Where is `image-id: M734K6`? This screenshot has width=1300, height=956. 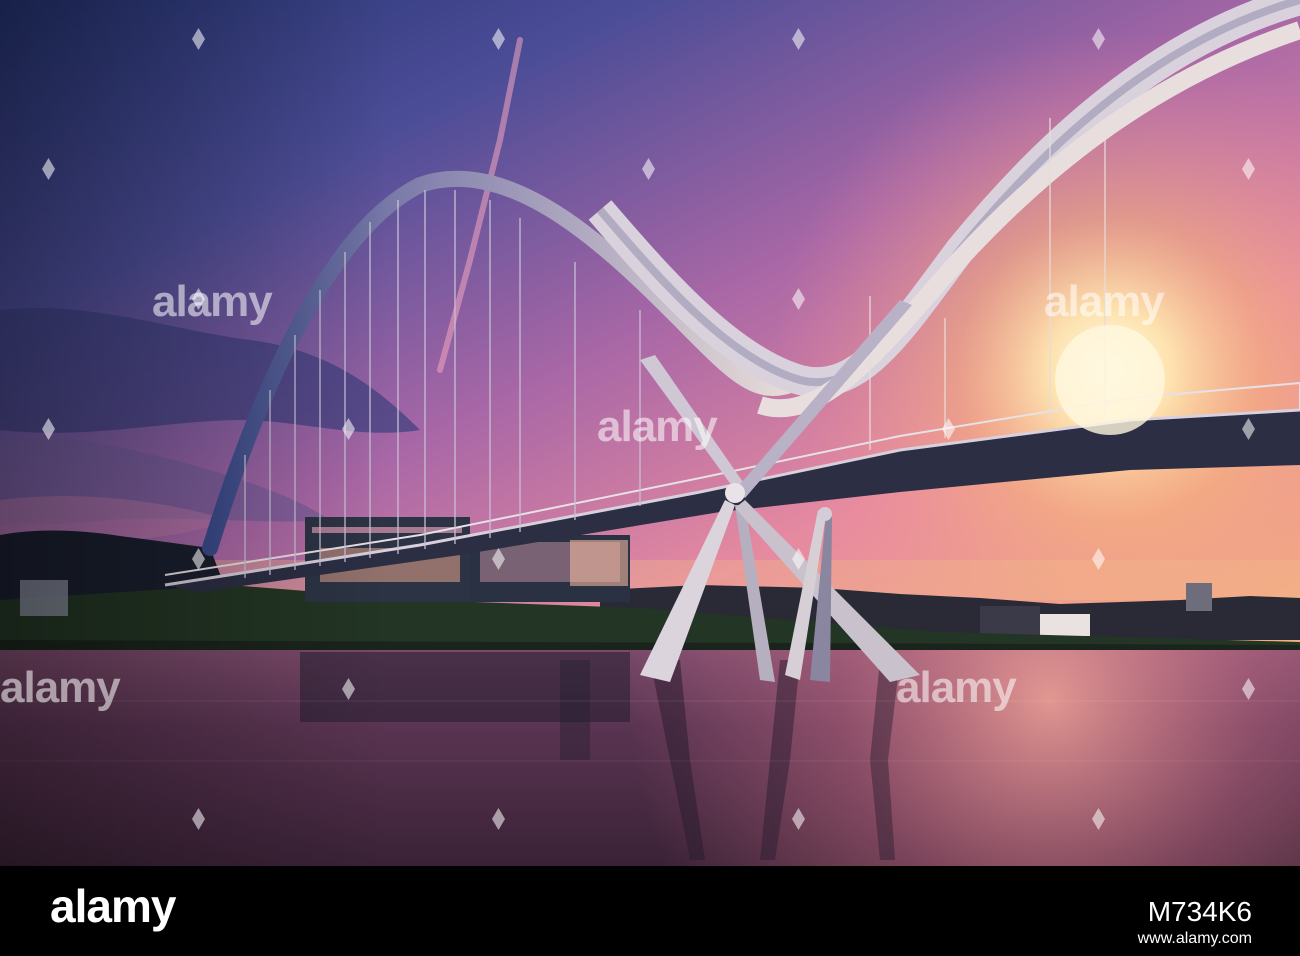
image-id: M734K6 is located at coordinates (1199, 911).